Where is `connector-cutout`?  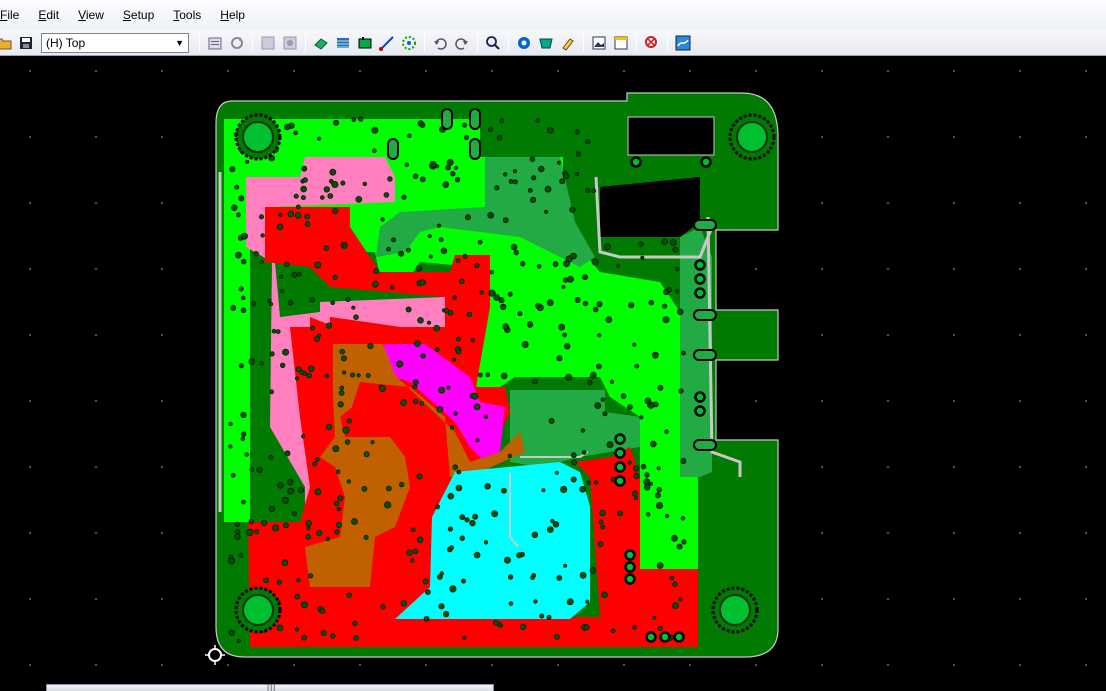
connector-cutout is located at coordinates (671, 136).